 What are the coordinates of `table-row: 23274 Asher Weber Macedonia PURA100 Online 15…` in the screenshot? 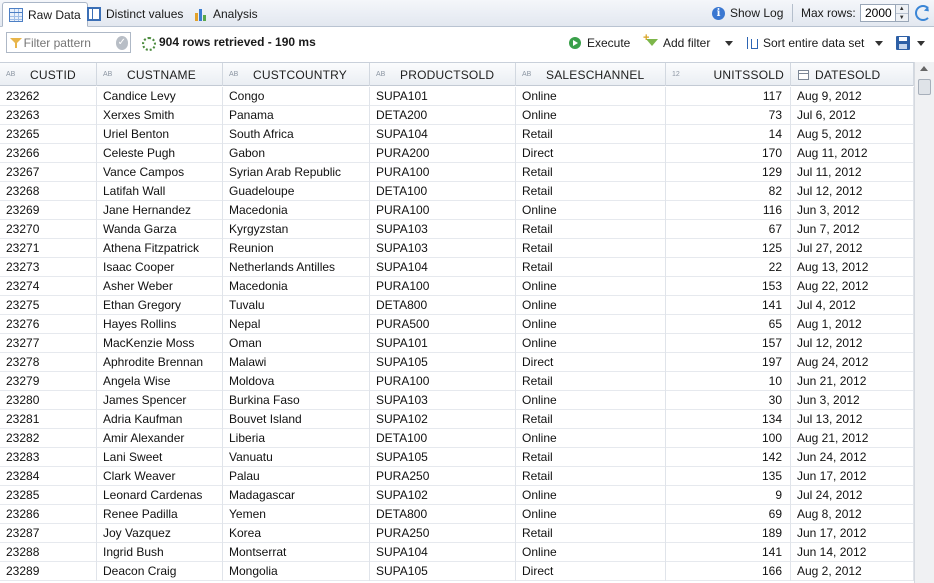 It's located at (457, 286).